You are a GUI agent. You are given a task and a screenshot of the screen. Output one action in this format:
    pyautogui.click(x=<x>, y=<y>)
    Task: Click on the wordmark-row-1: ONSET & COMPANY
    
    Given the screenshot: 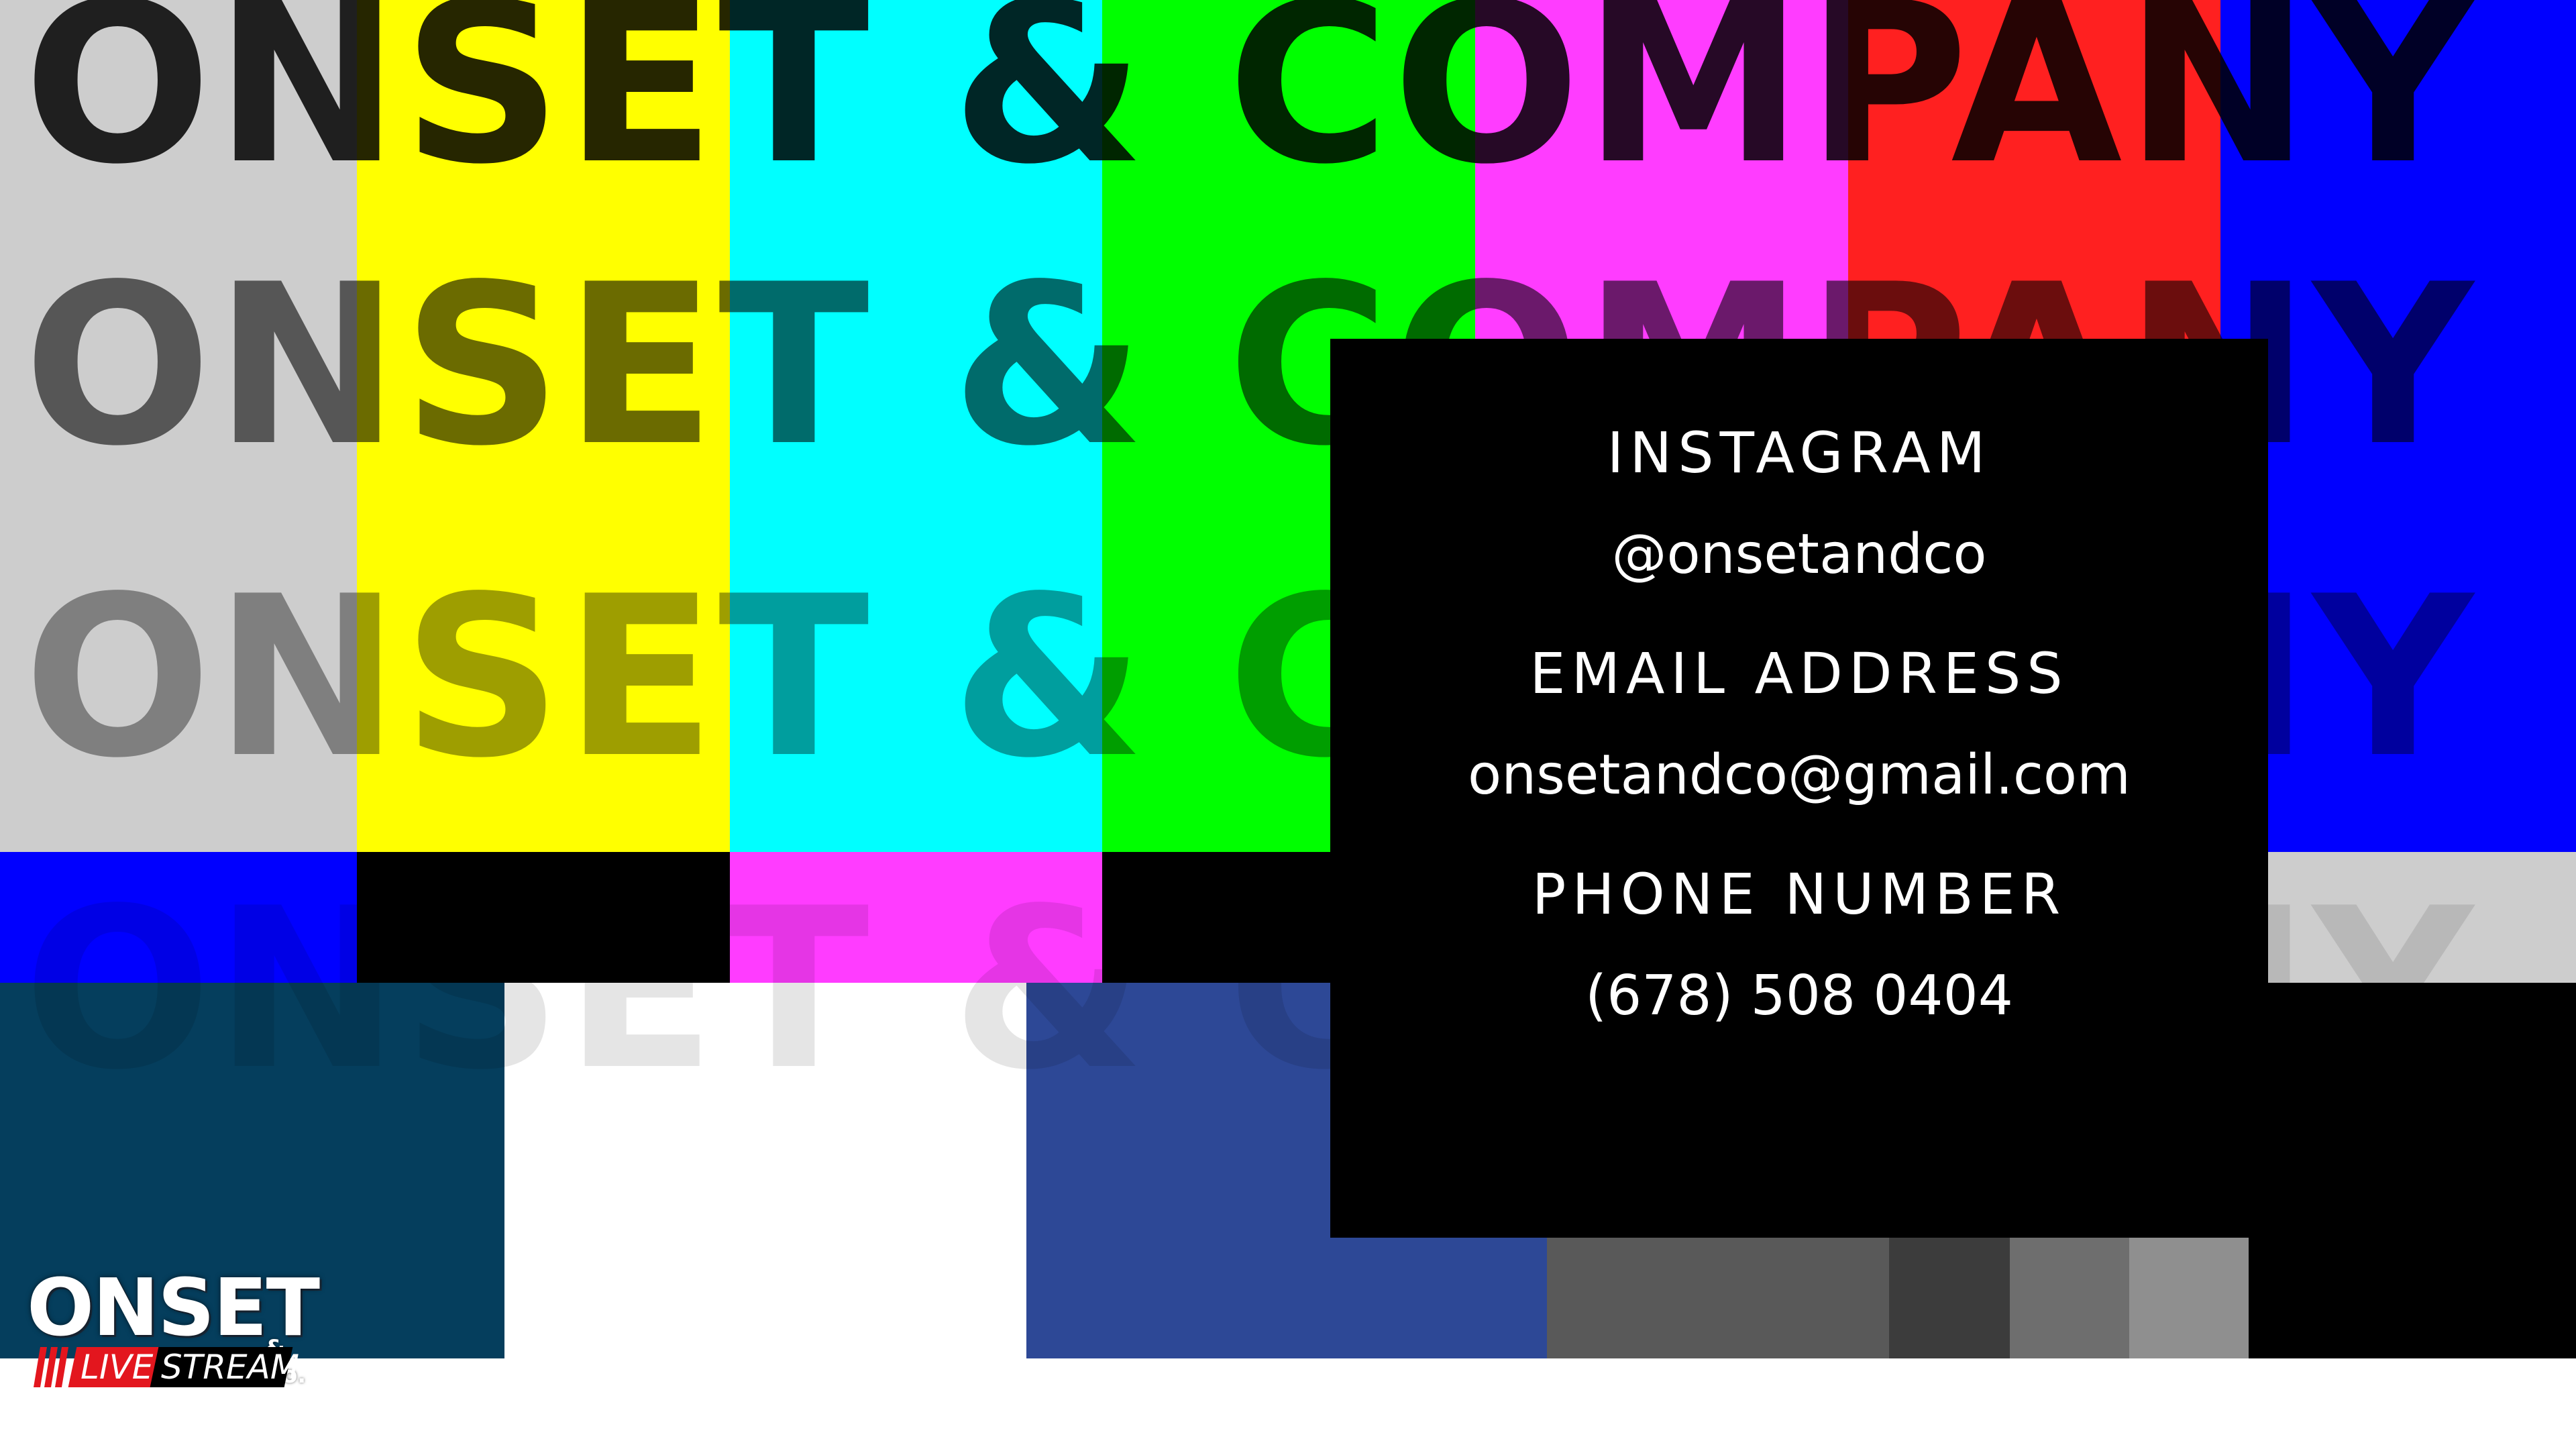 What is the action you would take?
    pyautogui.click(x=1249, y=106)
    